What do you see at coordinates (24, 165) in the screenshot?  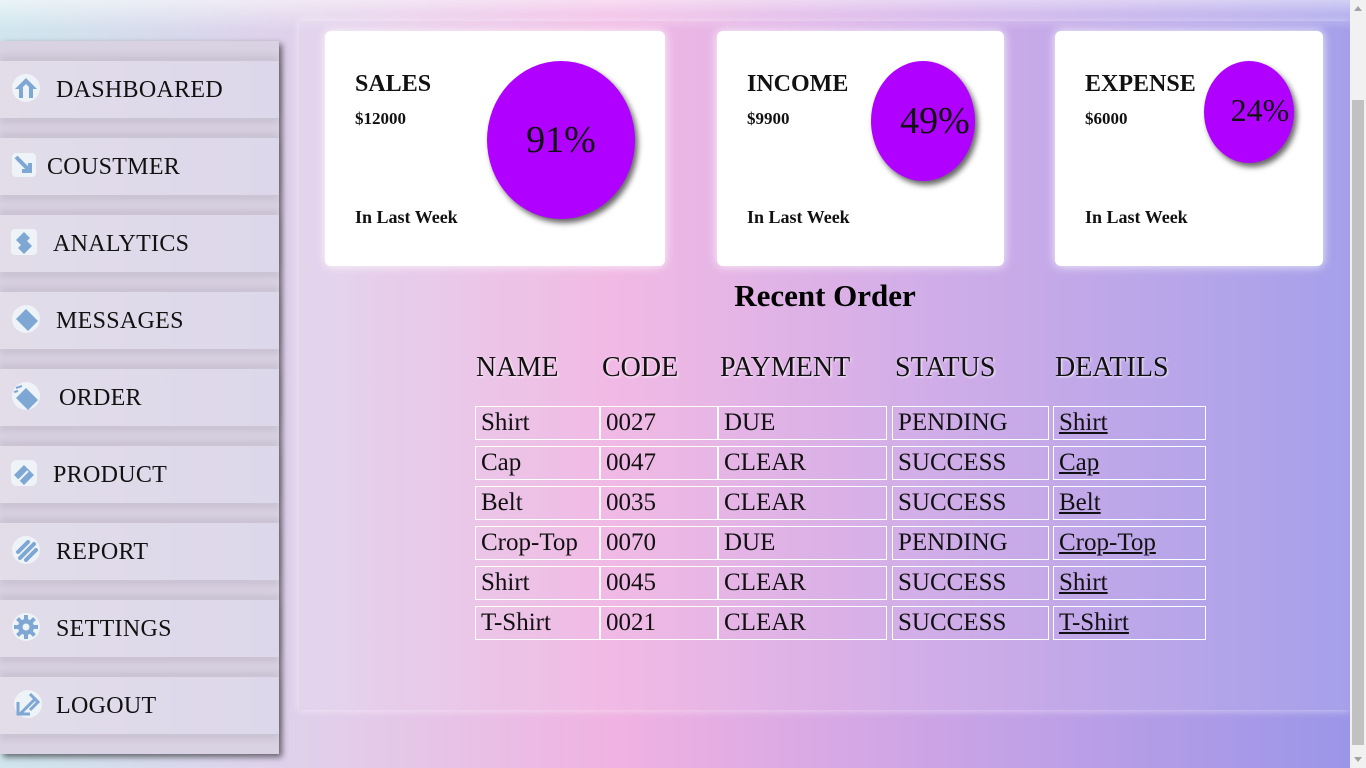 I see `arrow-down-right-icon` at bounding box center [24, 165].